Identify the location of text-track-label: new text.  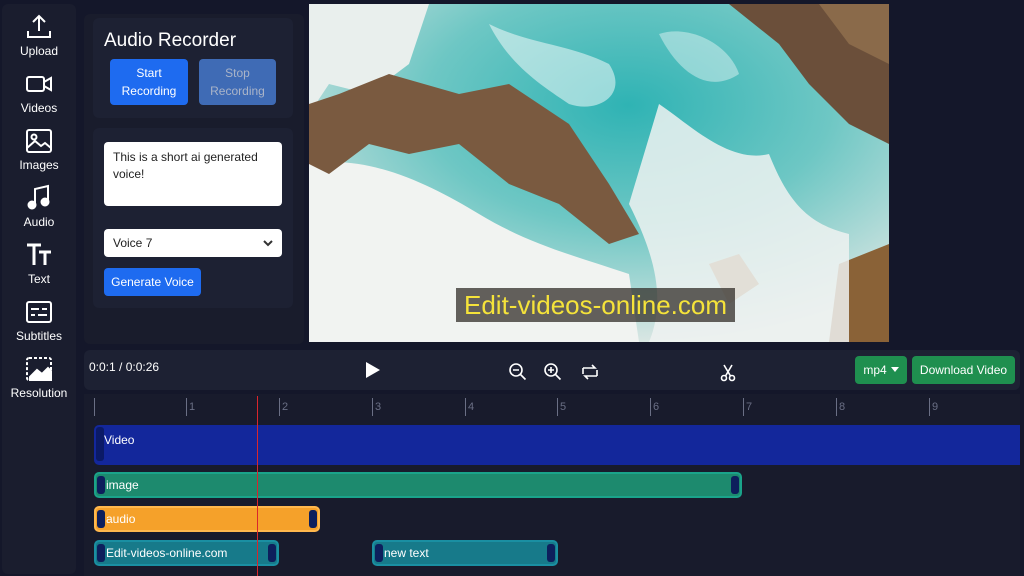
(406, 553).